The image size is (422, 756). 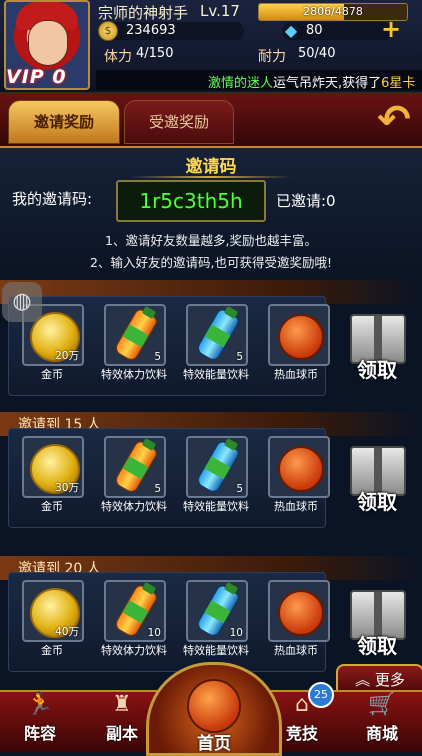 What do you see at coordinates (381, 733) in the screenshot?
I see `nav-shop-label: 商城` at bounding box center [381, 733].